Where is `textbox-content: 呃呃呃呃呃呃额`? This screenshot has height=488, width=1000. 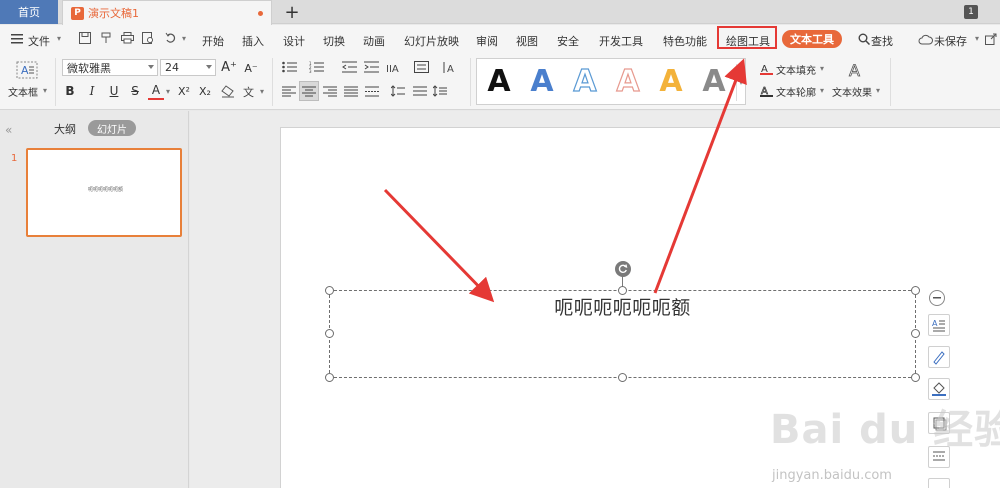 textbox-content: 呃呃呃呃呃呃额 is located at coordinates (622, 306).